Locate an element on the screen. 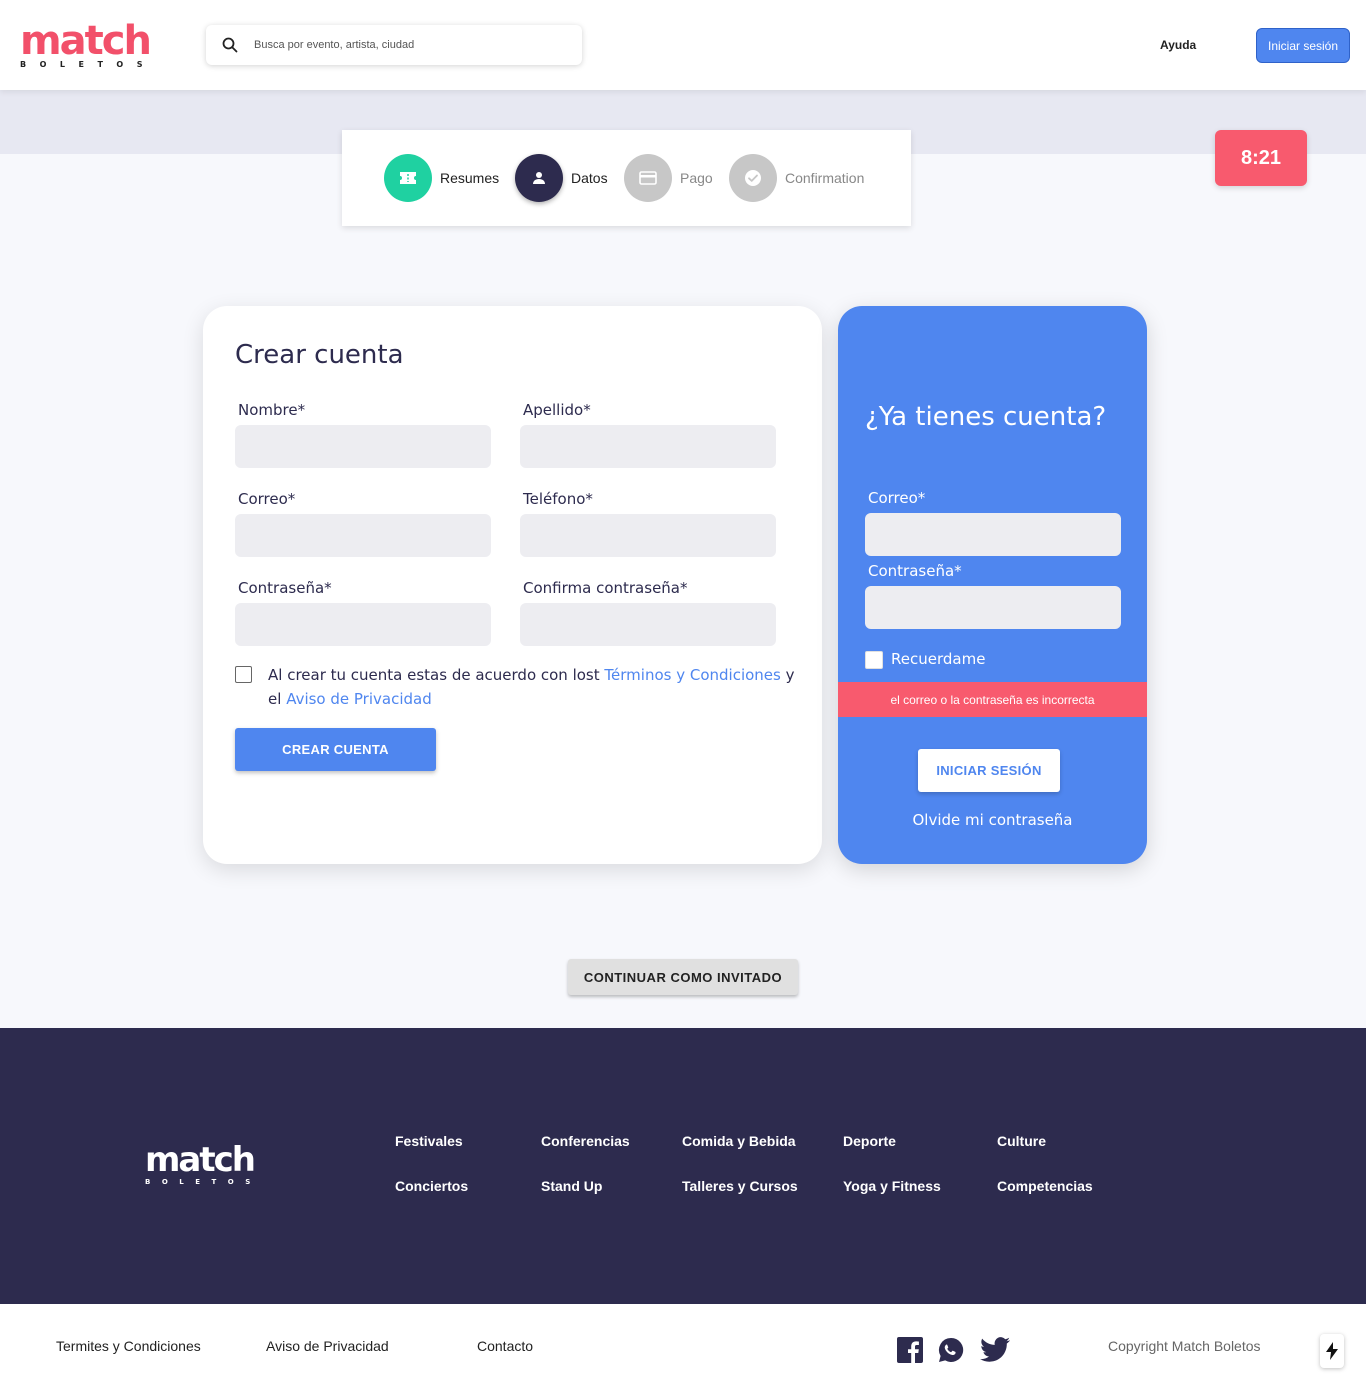 The height and width of the screenshot is (1395, 1366). login-email-field is located at coordinates (993, 534).